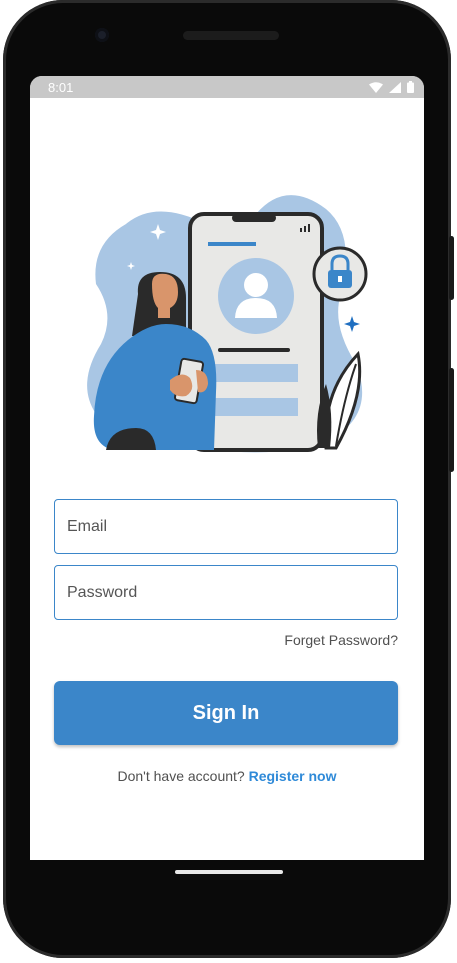 This screenshot has height=963, width=457. I want to click on home-indicator, so click(229, 872).